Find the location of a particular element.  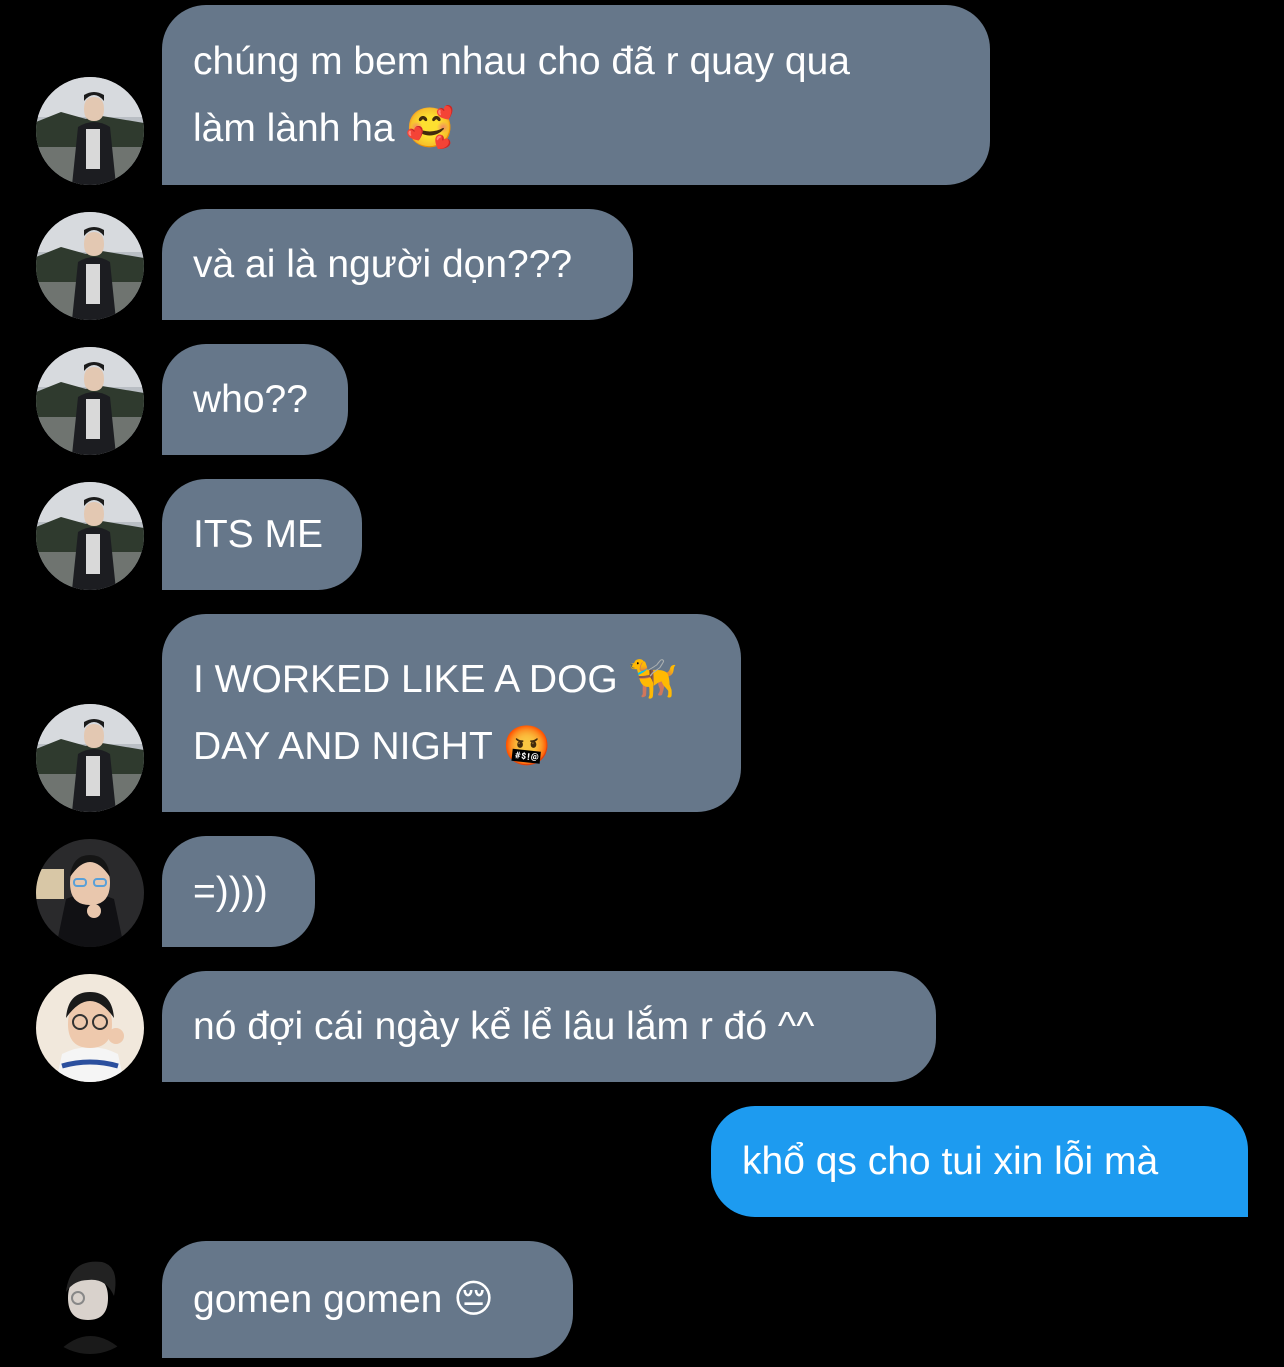

message-text: =)))) is located at coordinates (230, 891).